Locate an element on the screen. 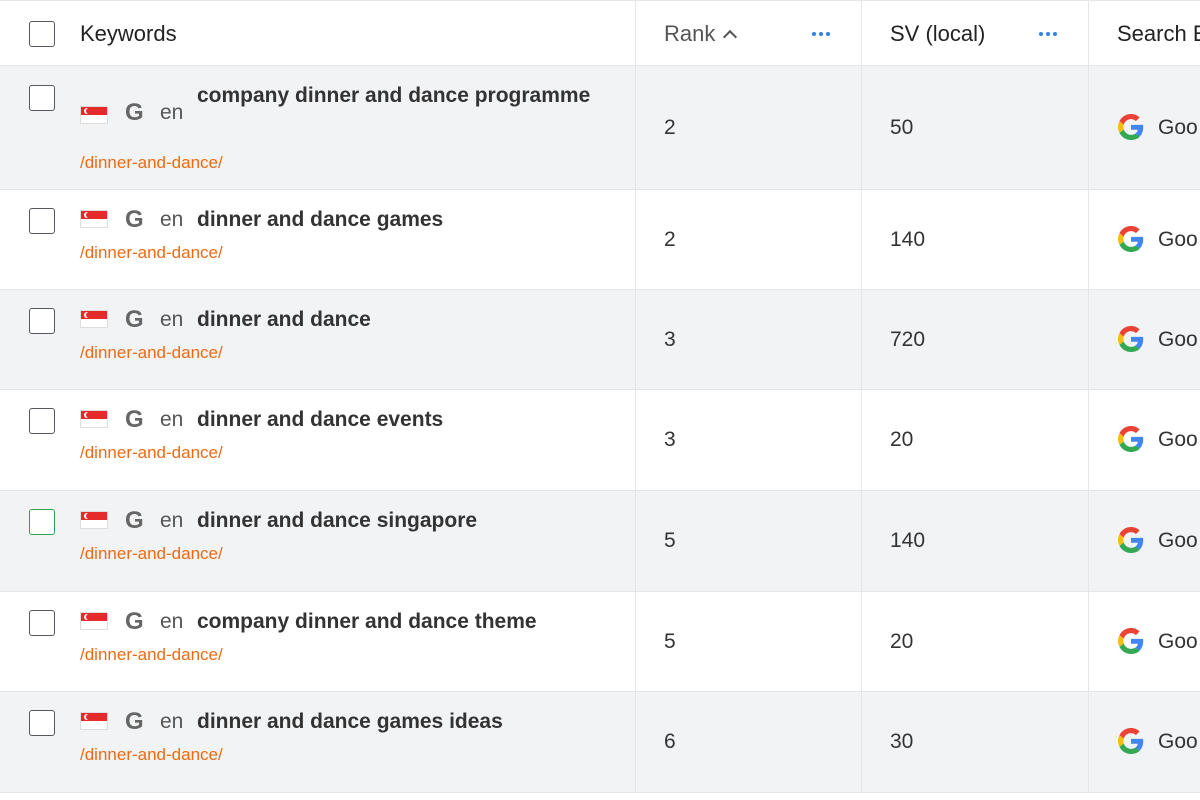  sv-header-cell: SV (local) is located at coordinates (975, 33).